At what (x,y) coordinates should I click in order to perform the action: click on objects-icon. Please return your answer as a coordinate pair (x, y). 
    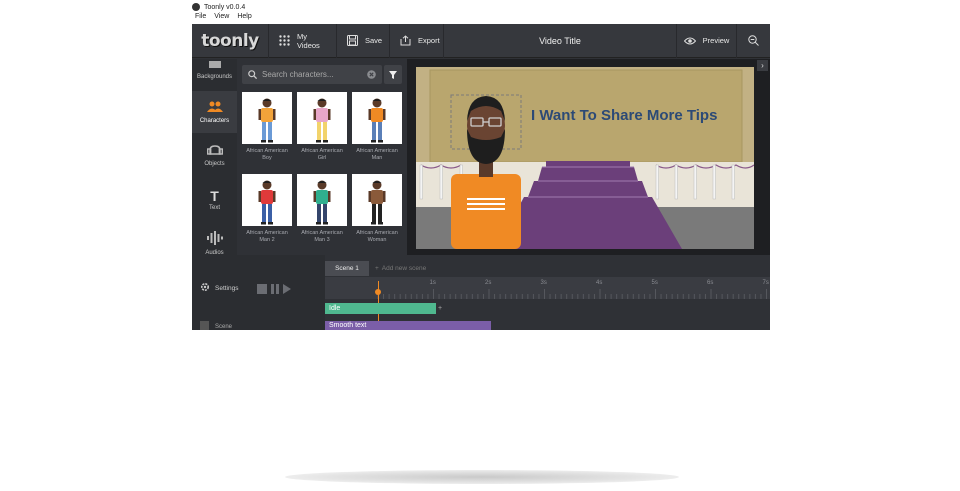
    Looking at the image, I should click on (214, 151).